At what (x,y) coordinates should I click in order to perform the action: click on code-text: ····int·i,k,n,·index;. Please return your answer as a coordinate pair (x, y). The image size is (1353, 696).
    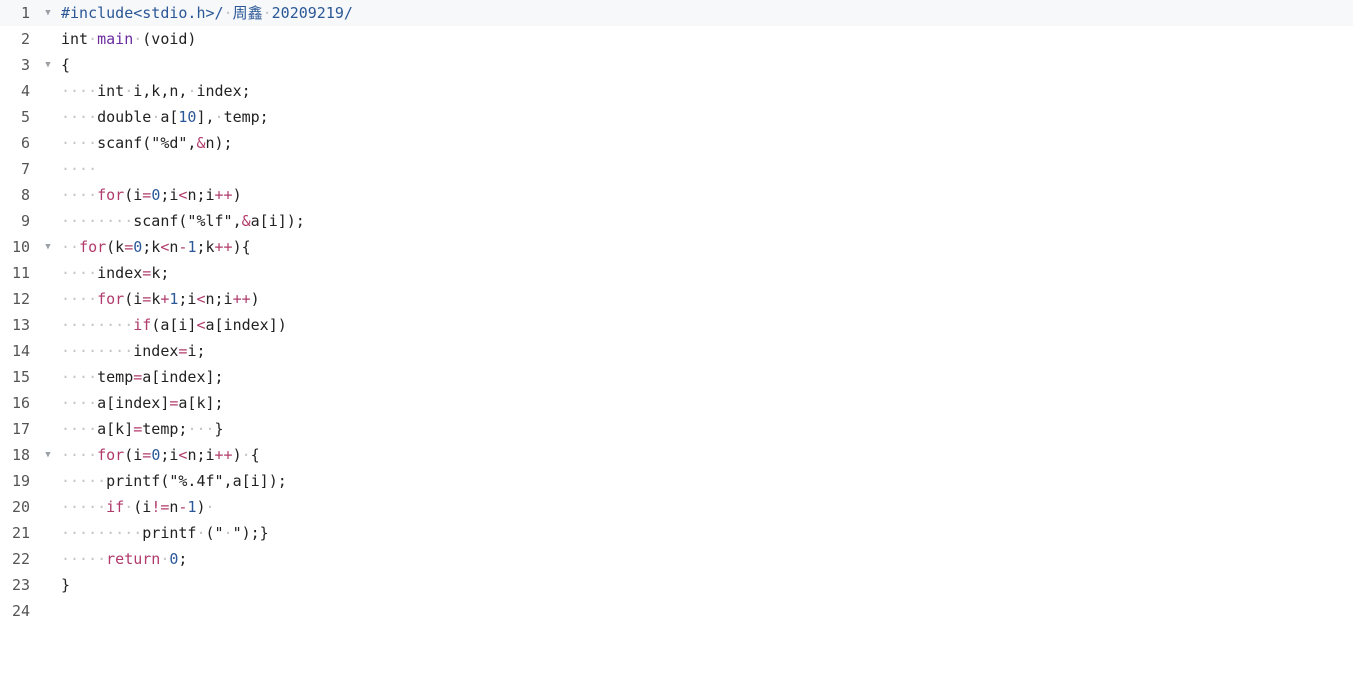
    Looking at the image, I should click on (156, 91).